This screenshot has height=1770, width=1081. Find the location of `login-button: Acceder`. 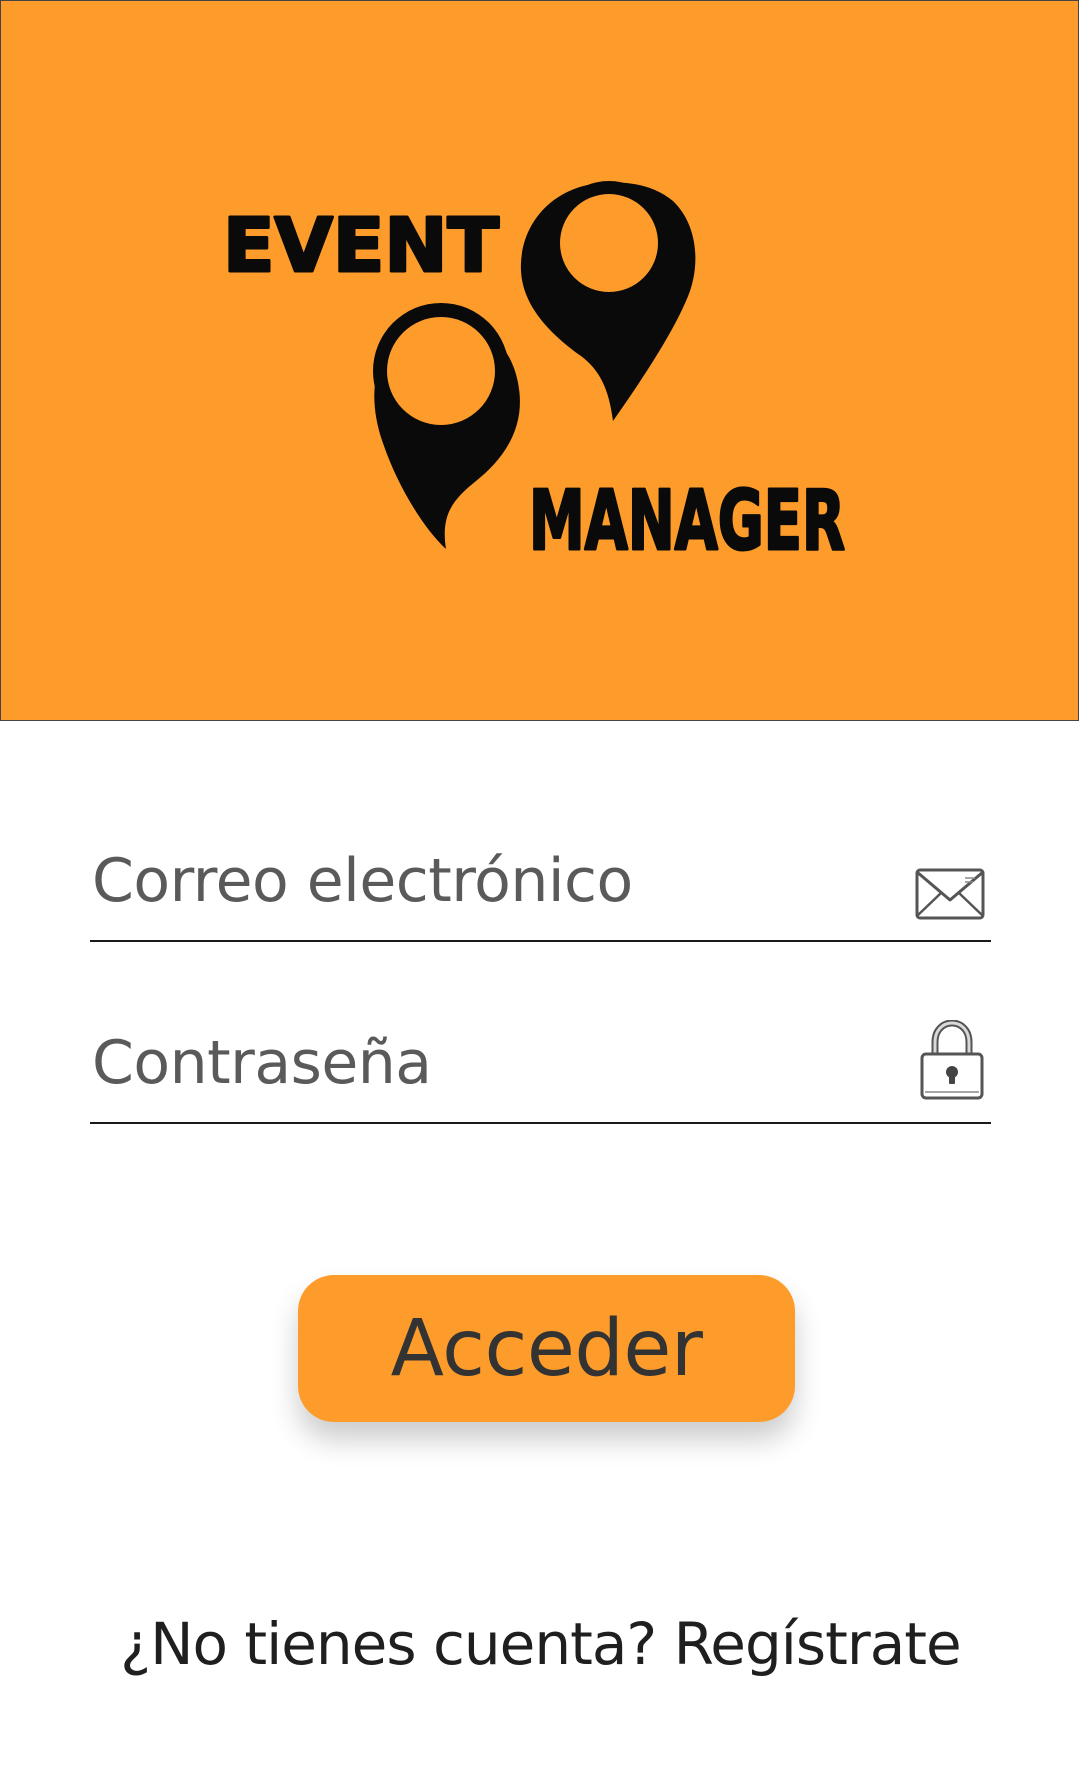

login-button: Acceder is located at coordinates (546, 1348).